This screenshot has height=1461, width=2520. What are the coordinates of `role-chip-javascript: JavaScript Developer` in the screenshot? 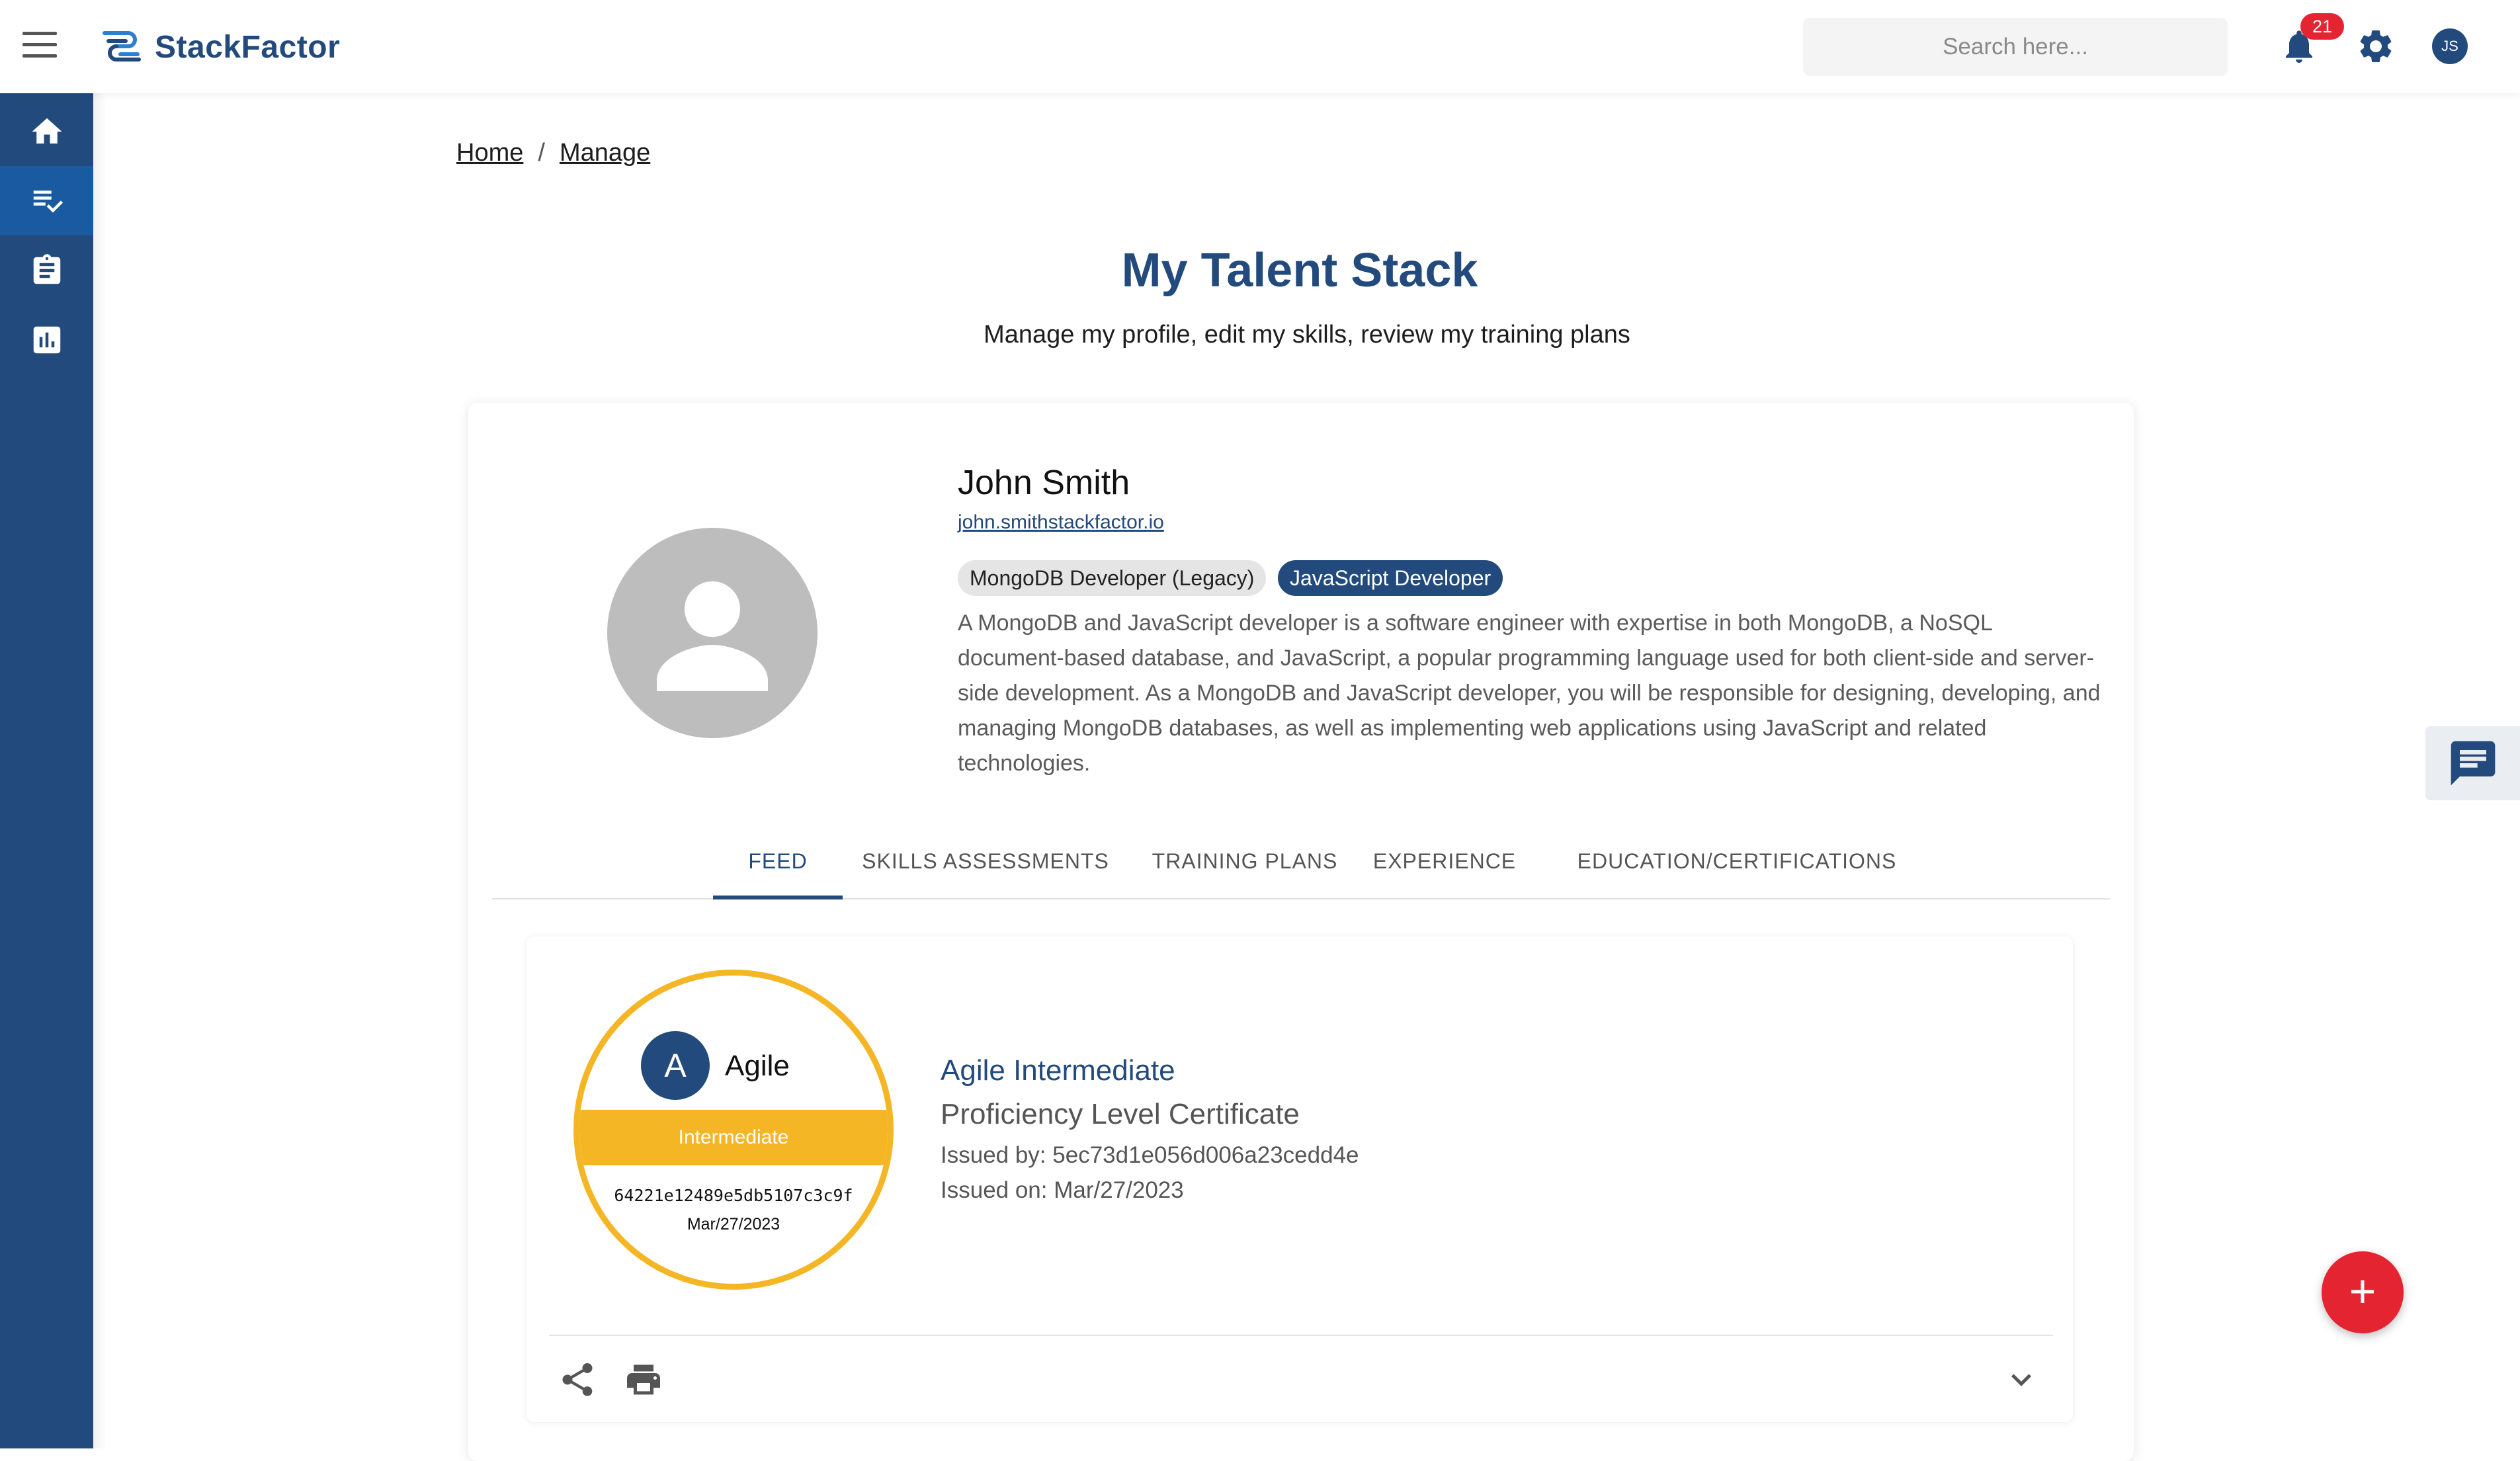 It's located at (1391, 578).